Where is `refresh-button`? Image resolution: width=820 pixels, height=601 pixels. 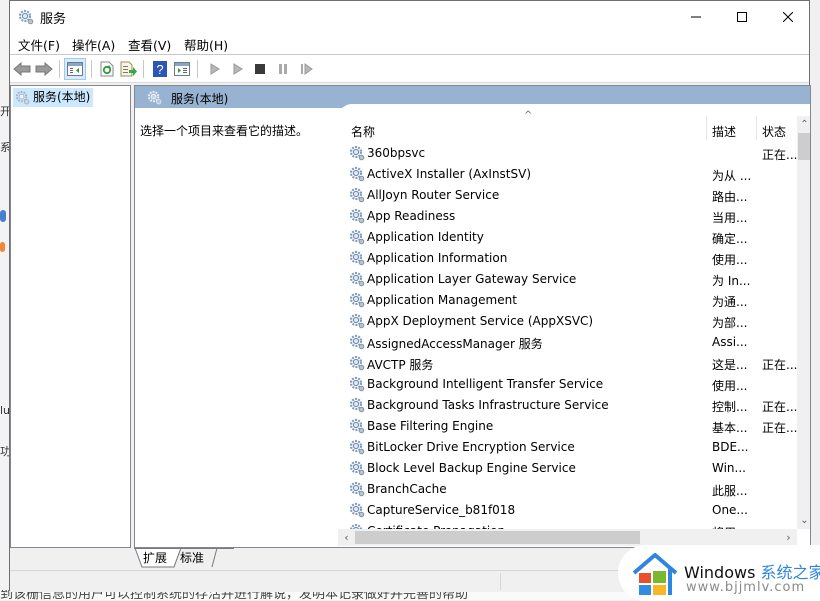
refresh-button is located at coordinates (107, 69).